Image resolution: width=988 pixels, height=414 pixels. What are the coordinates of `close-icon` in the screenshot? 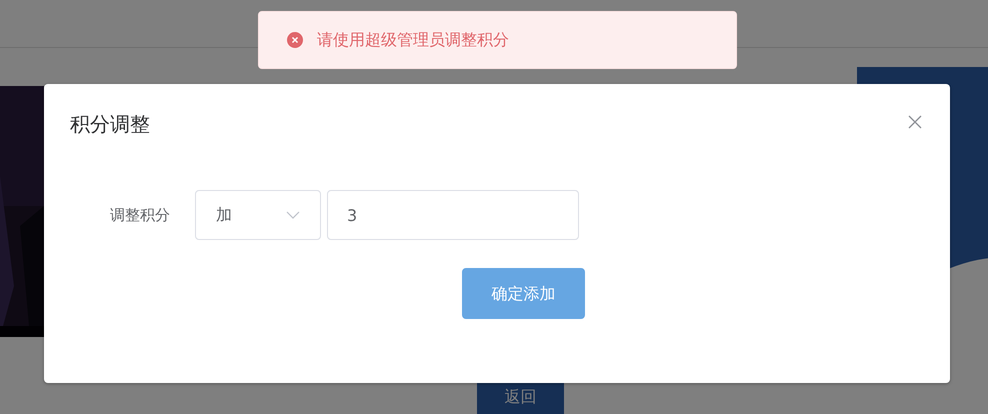 It's located at (915, 122).